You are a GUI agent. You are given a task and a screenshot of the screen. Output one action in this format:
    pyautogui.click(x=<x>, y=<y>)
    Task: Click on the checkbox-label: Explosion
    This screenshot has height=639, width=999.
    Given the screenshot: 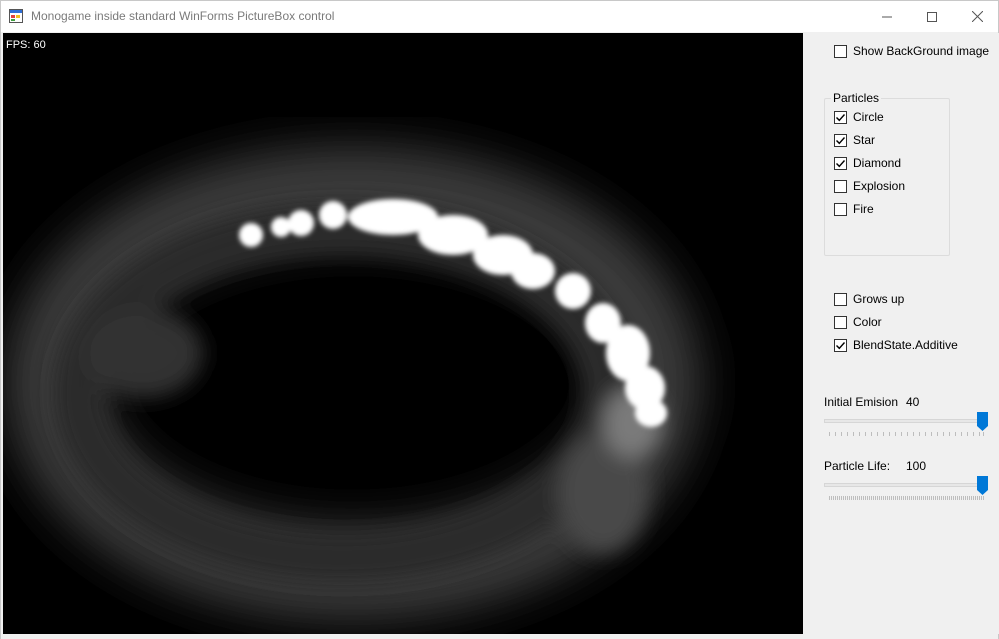 What is the action you would take?
    pyautogui.click(x=879, y=186)
    